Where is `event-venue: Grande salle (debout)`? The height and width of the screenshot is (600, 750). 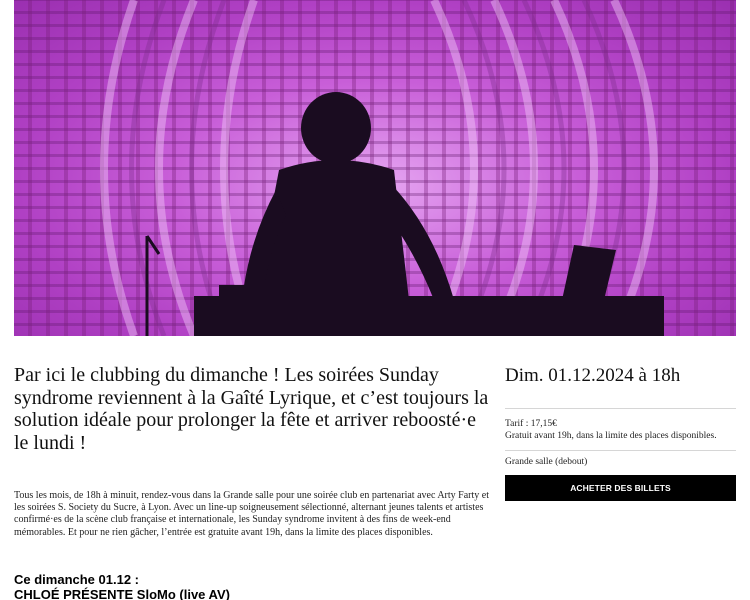
event-venue: Grande salle (debout) is located at coordinates (546, 462).